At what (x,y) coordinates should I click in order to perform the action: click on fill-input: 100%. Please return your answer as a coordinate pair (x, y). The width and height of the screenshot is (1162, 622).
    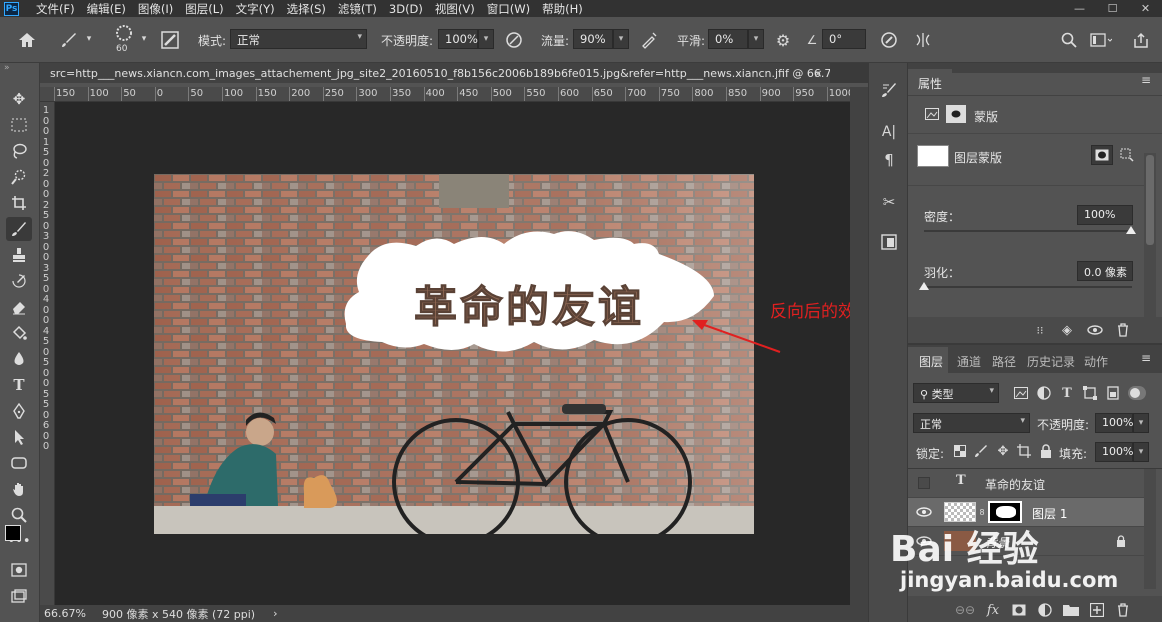
    Looking at the image, I should click on (1114, 452).